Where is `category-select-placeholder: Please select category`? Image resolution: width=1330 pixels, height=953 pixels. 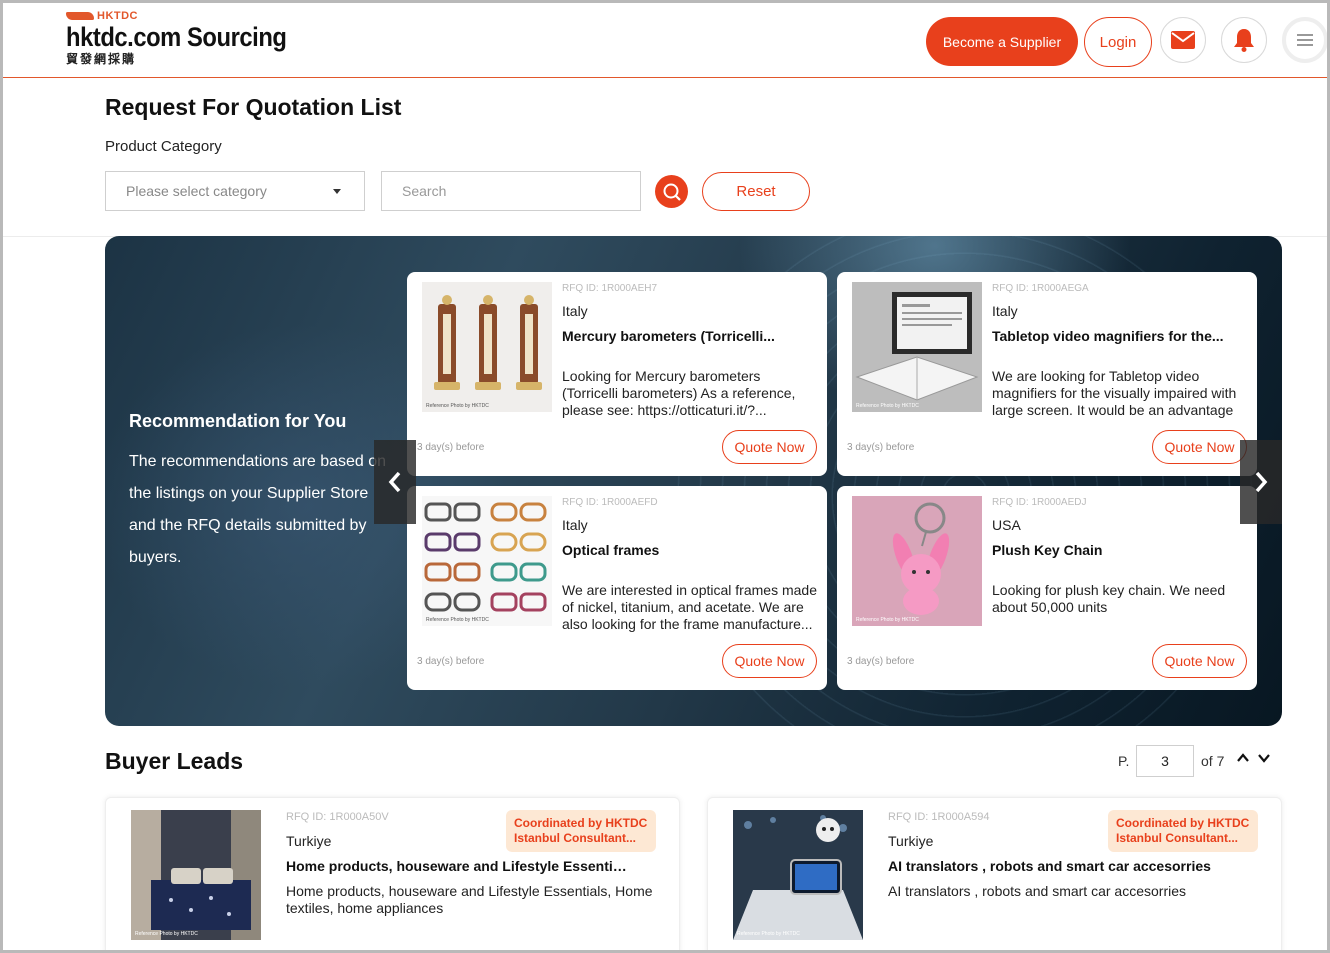
category-select-placeholder: Please select category is located at coordinates (196, 191).